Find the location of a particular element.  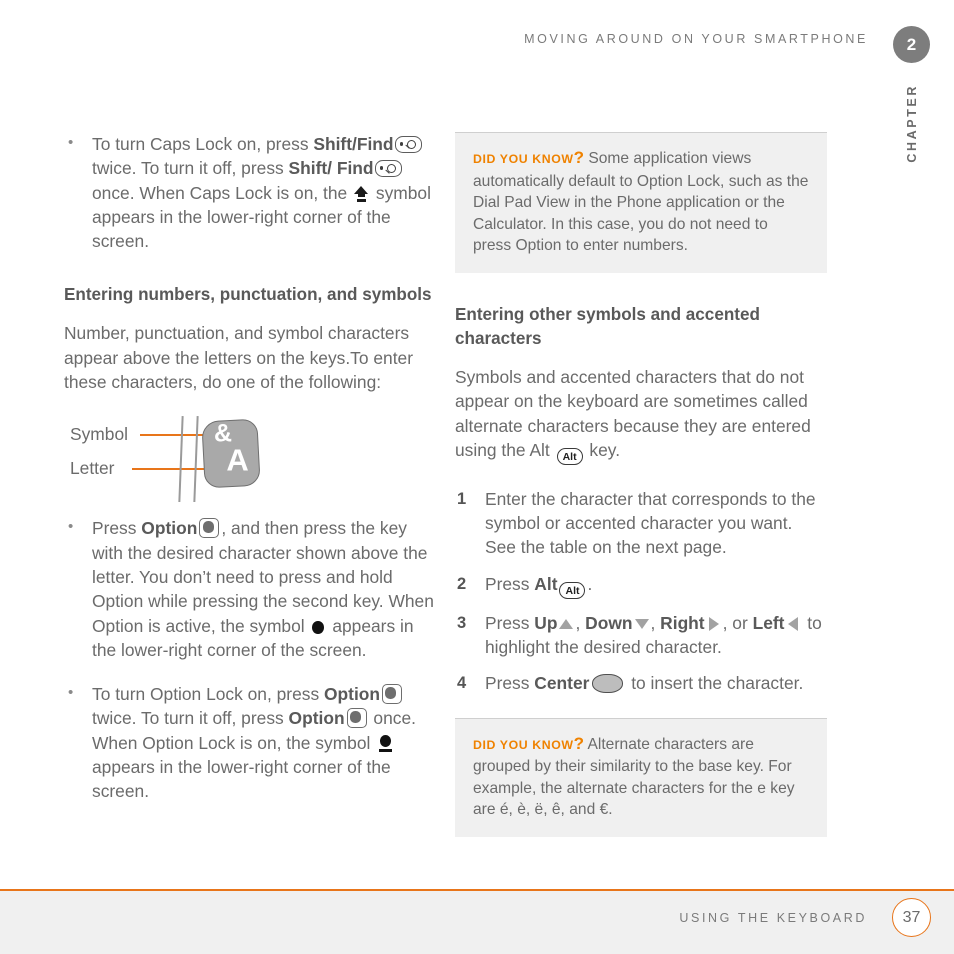

step-number-2: 2 is located at coordinates (462, 583).